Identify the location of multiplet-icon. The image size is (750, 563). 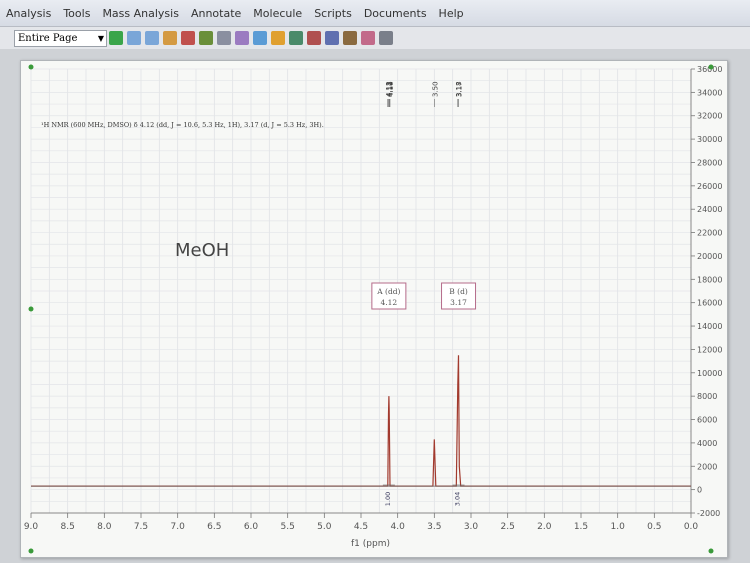
(242, 38).